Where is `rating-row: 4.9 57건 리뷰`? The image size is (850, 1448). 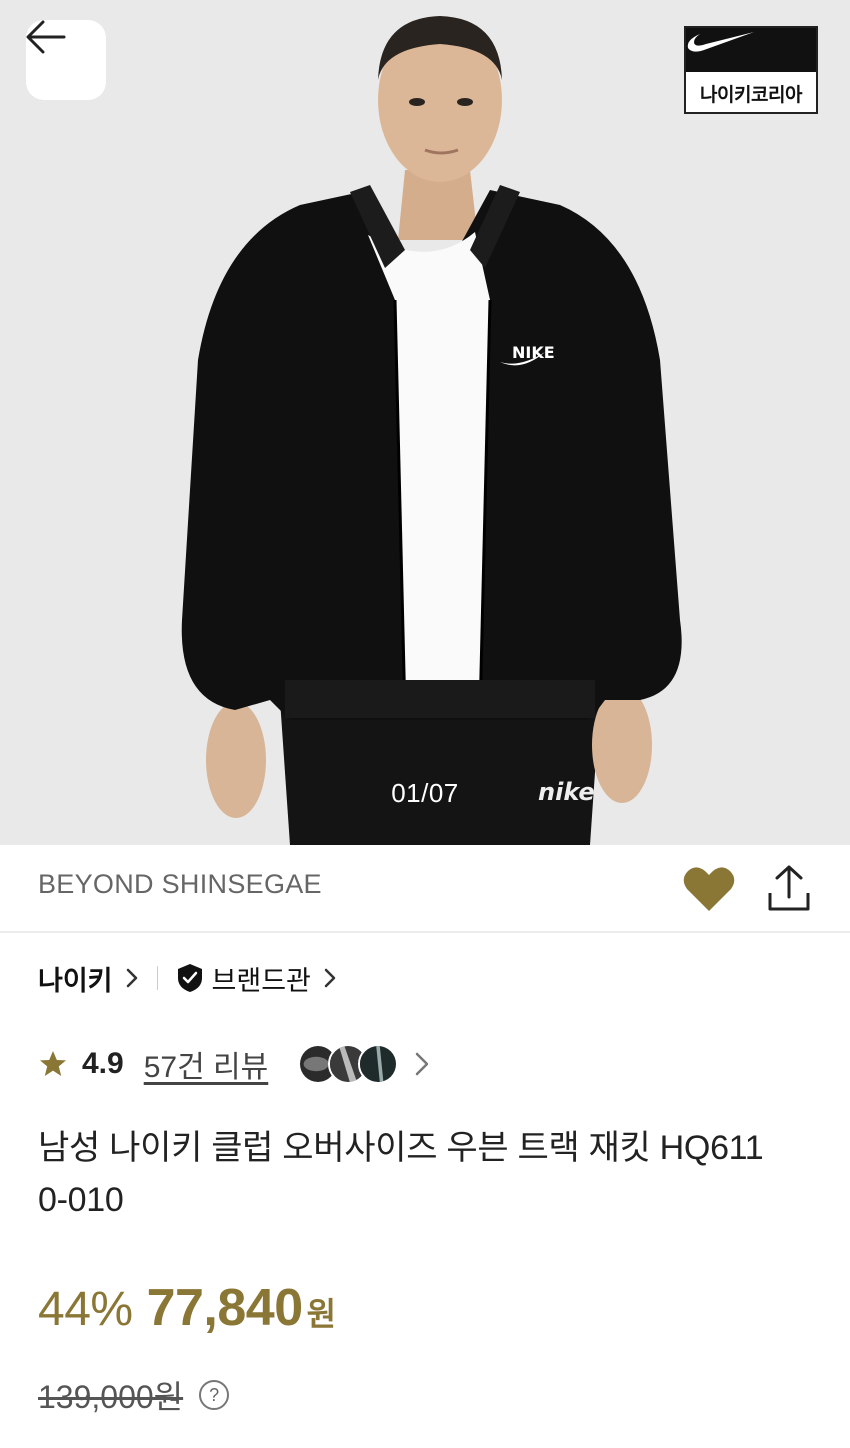 rating-row: 4.9 57건 리뷰 is located at coordinates (235, 1064).